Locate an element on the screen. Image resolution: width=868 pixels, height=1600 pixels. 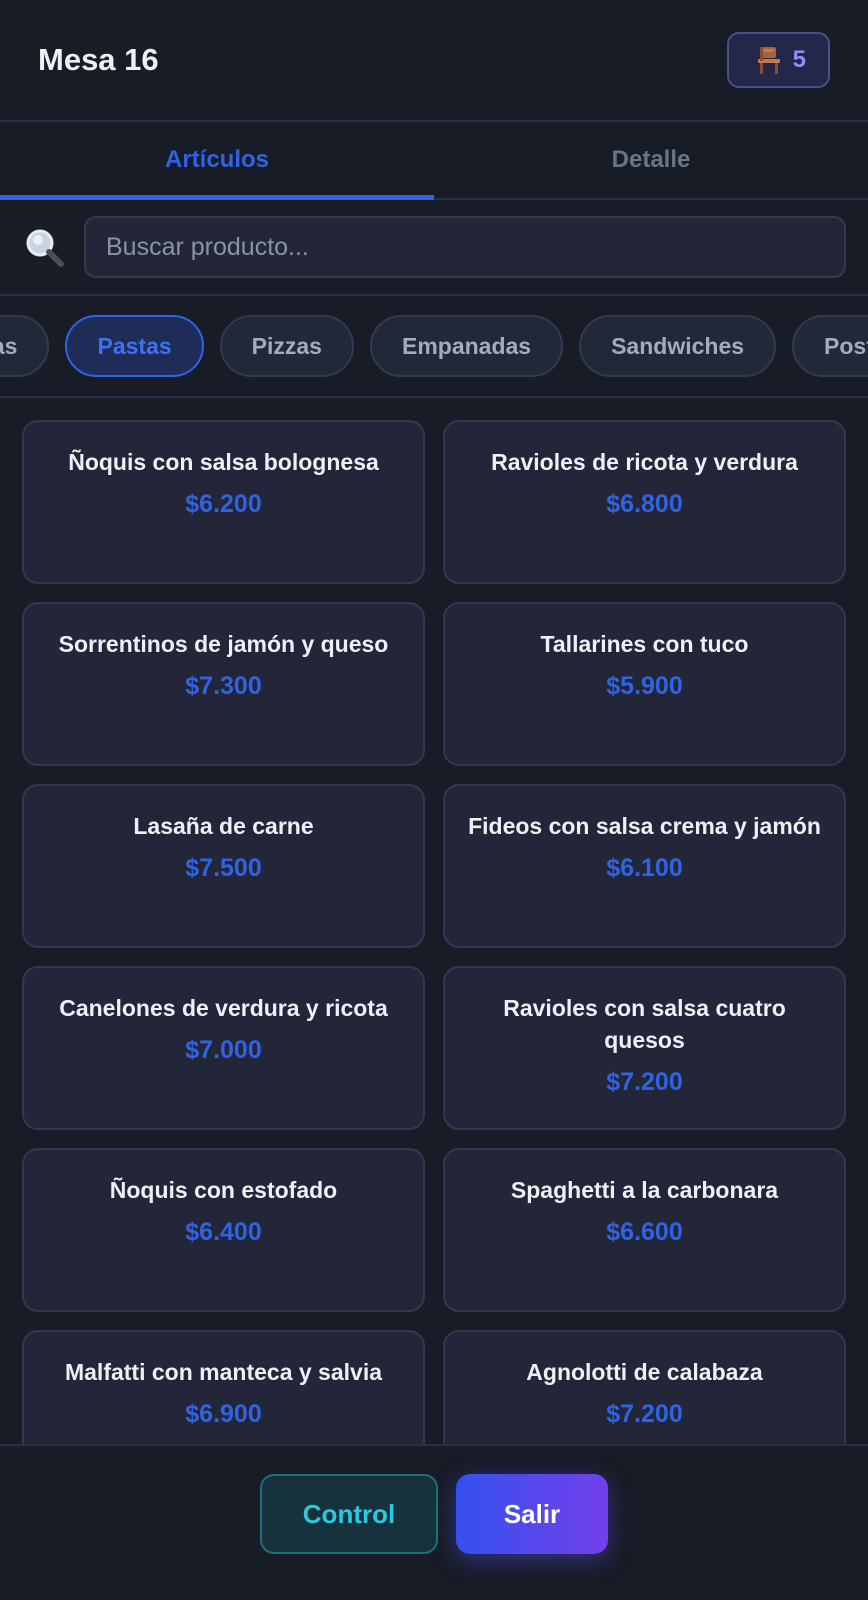
product-price: $5.900 is located at coordinates (644, 686).